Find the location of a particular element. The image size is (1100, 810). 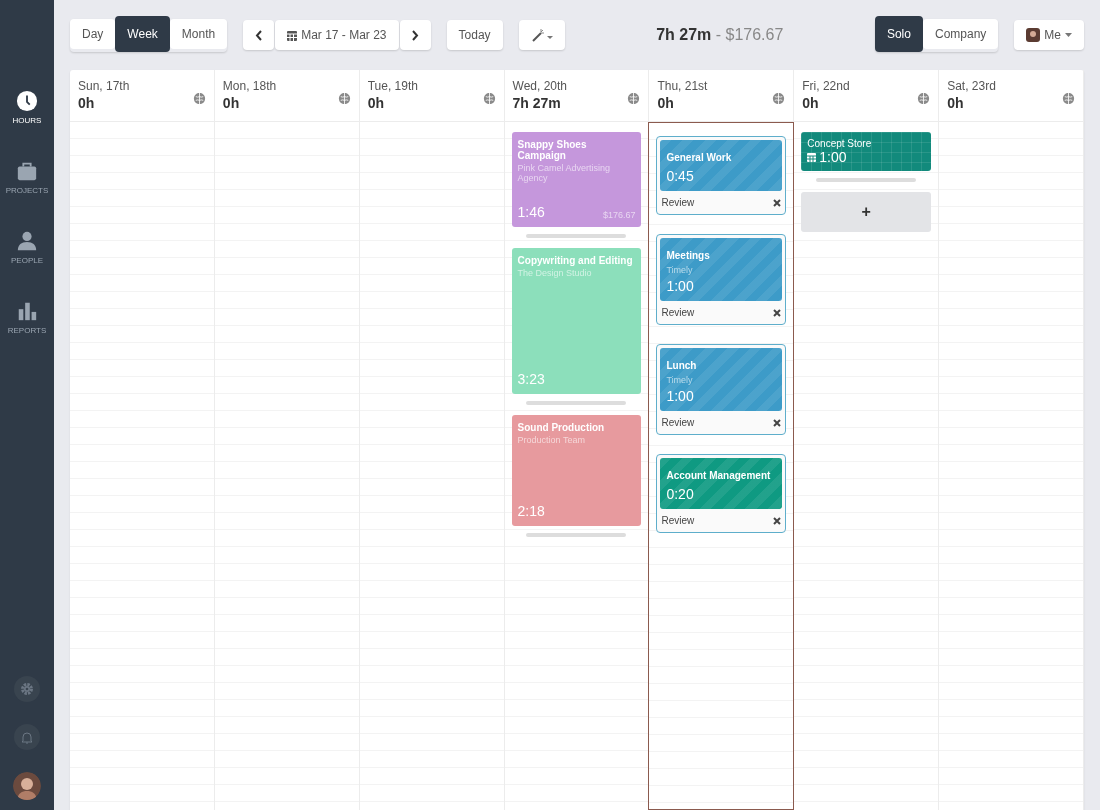

day-name: Sun, 17th is located at coordinates (104, 86).